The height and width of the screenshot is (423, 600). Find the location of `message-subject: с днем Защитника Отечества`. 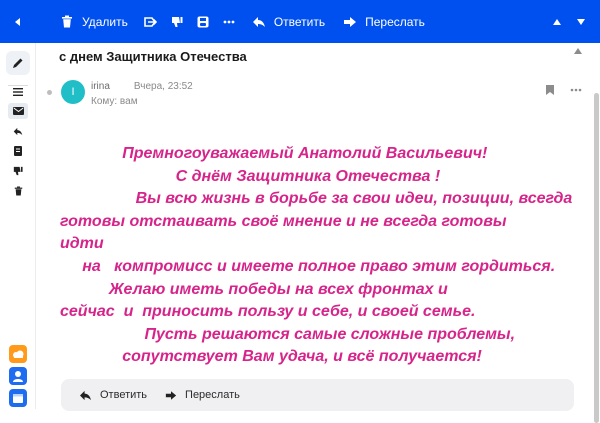

message-subject: с днем Защитника Отечества is located at coordinates (153, 56).